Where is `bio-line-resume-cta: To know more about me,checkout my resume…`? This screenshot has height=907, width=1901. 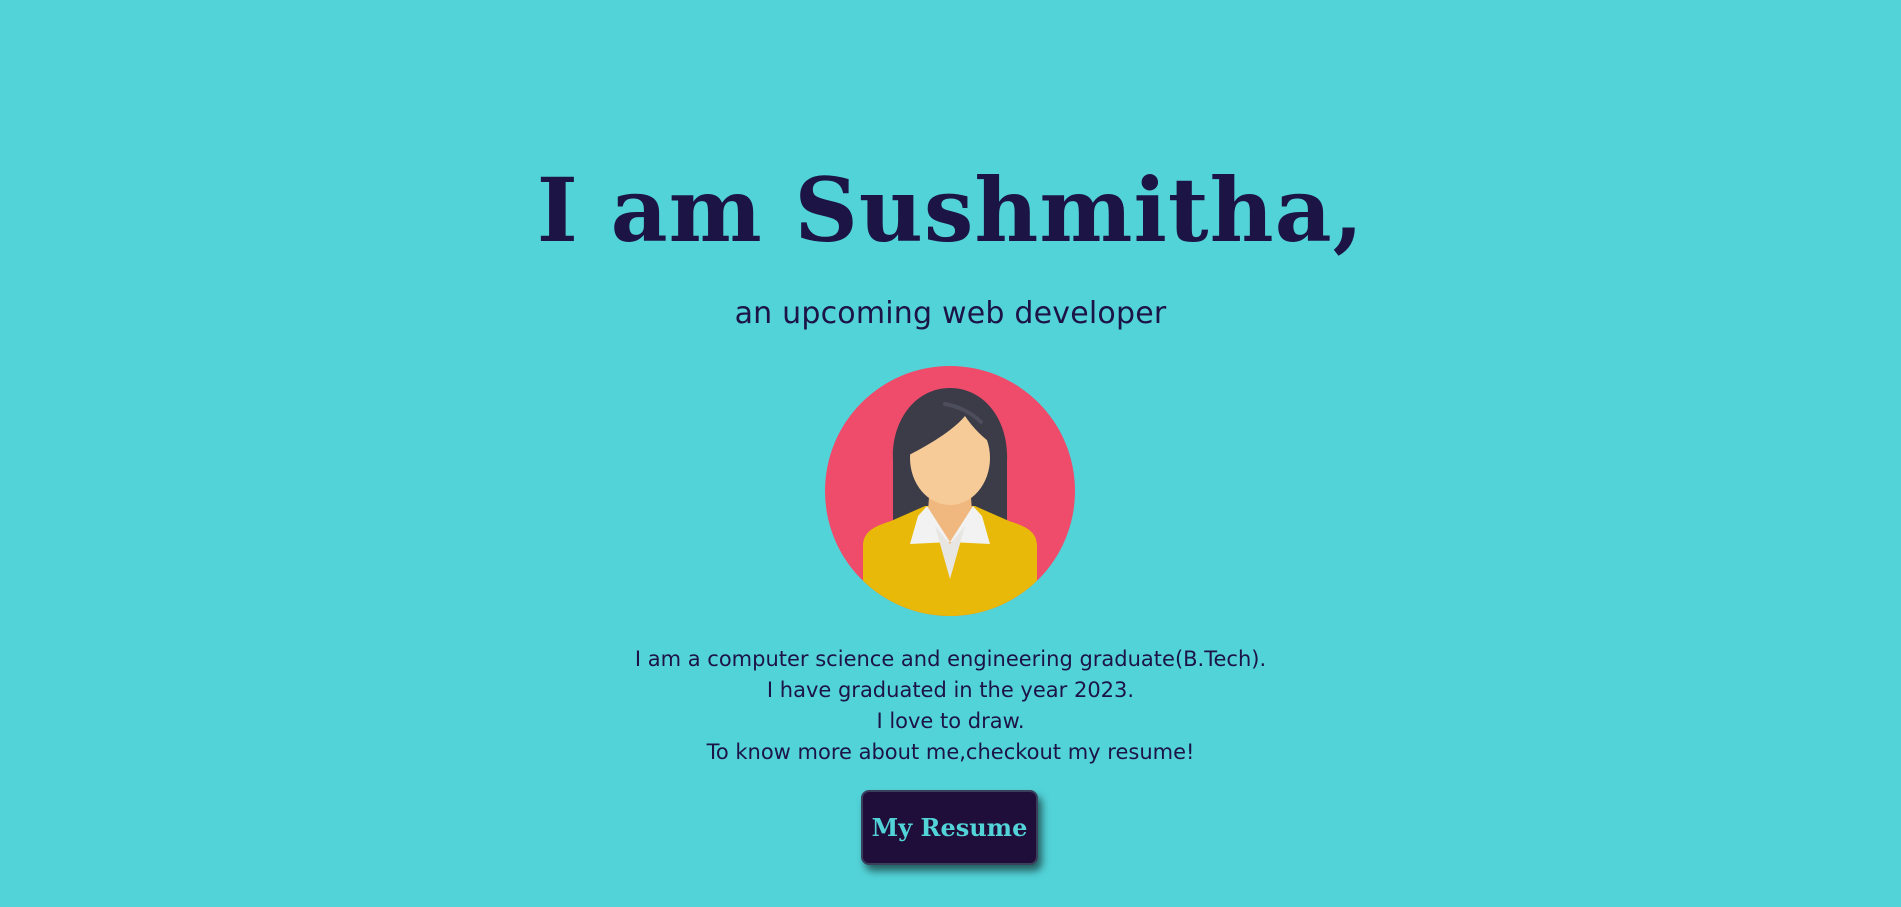
bio-line-resume-cta: To know more about me,checkout my resume… is located at coordinates (950, 752).